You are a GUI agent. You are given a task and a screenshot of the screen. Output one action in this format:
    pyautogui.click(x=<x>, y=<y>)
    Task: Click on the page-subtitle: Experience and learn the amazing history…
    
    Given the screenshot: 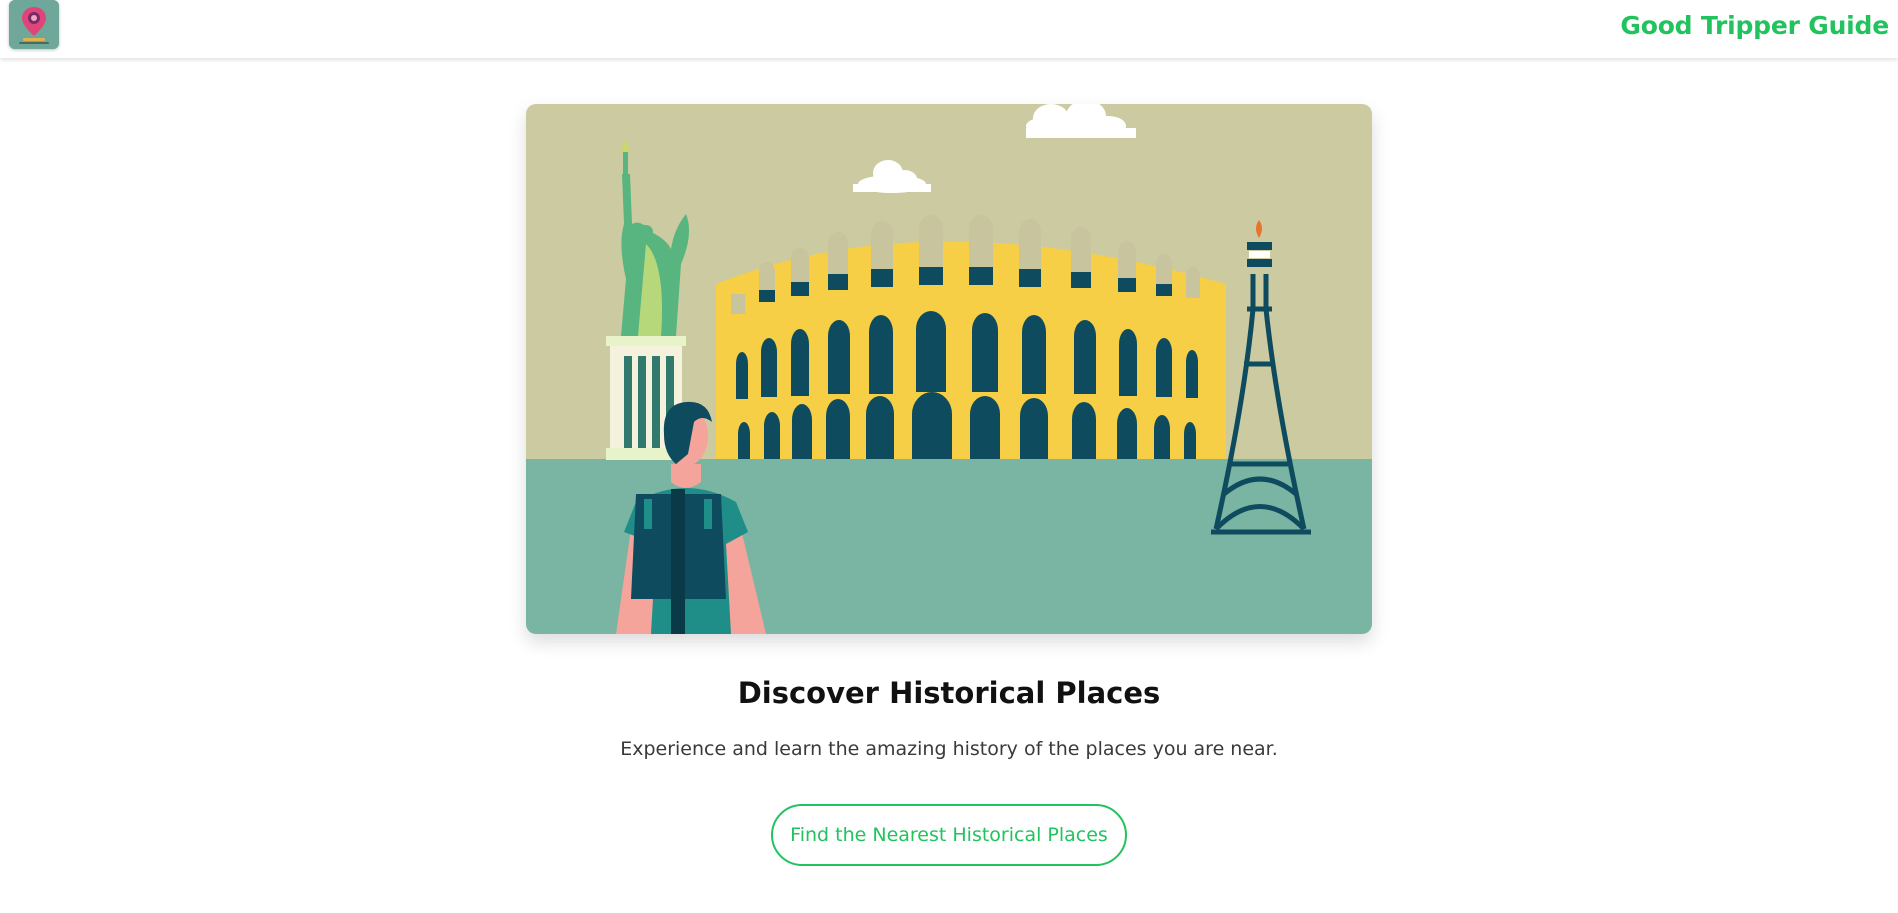 What is the action you would take?
    pyautogui.click(x=949, y=749)
    